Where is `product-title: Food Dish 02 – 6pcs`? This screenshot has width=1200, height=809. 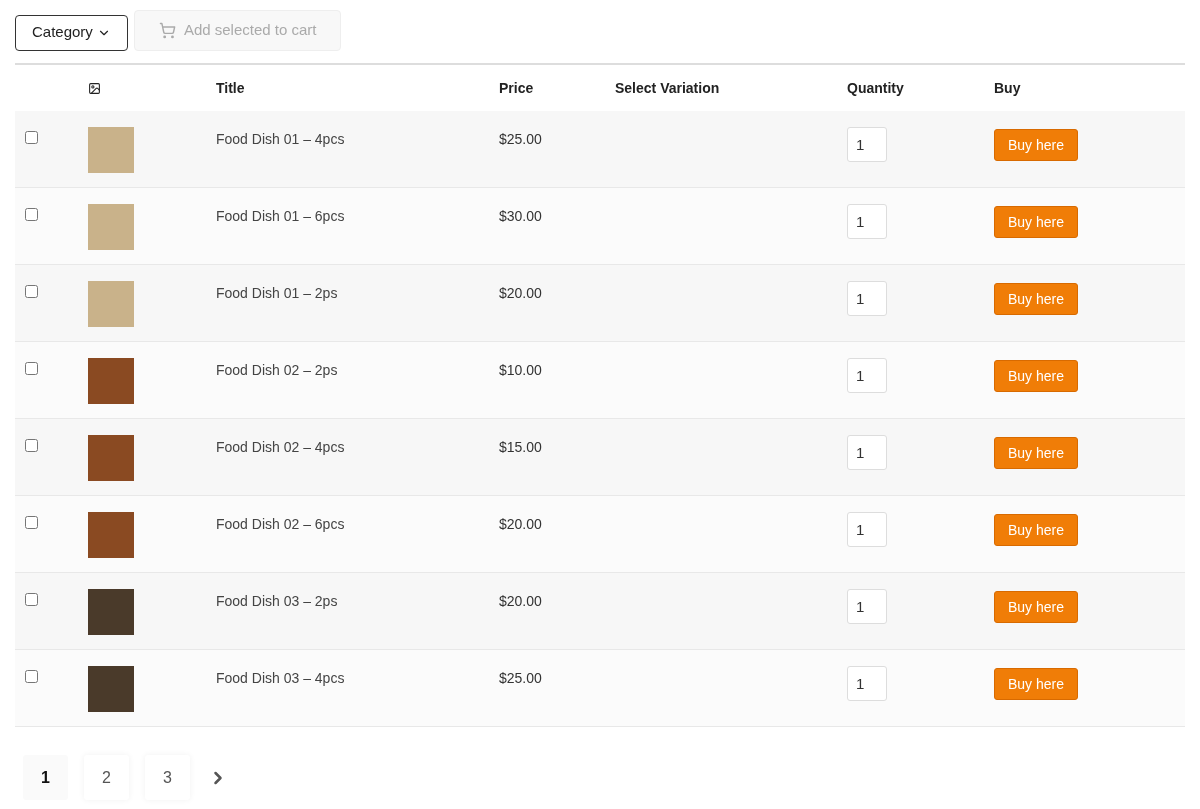 product-title: Food Dish 02 – 6pcs is located at coordinates (280, 524).